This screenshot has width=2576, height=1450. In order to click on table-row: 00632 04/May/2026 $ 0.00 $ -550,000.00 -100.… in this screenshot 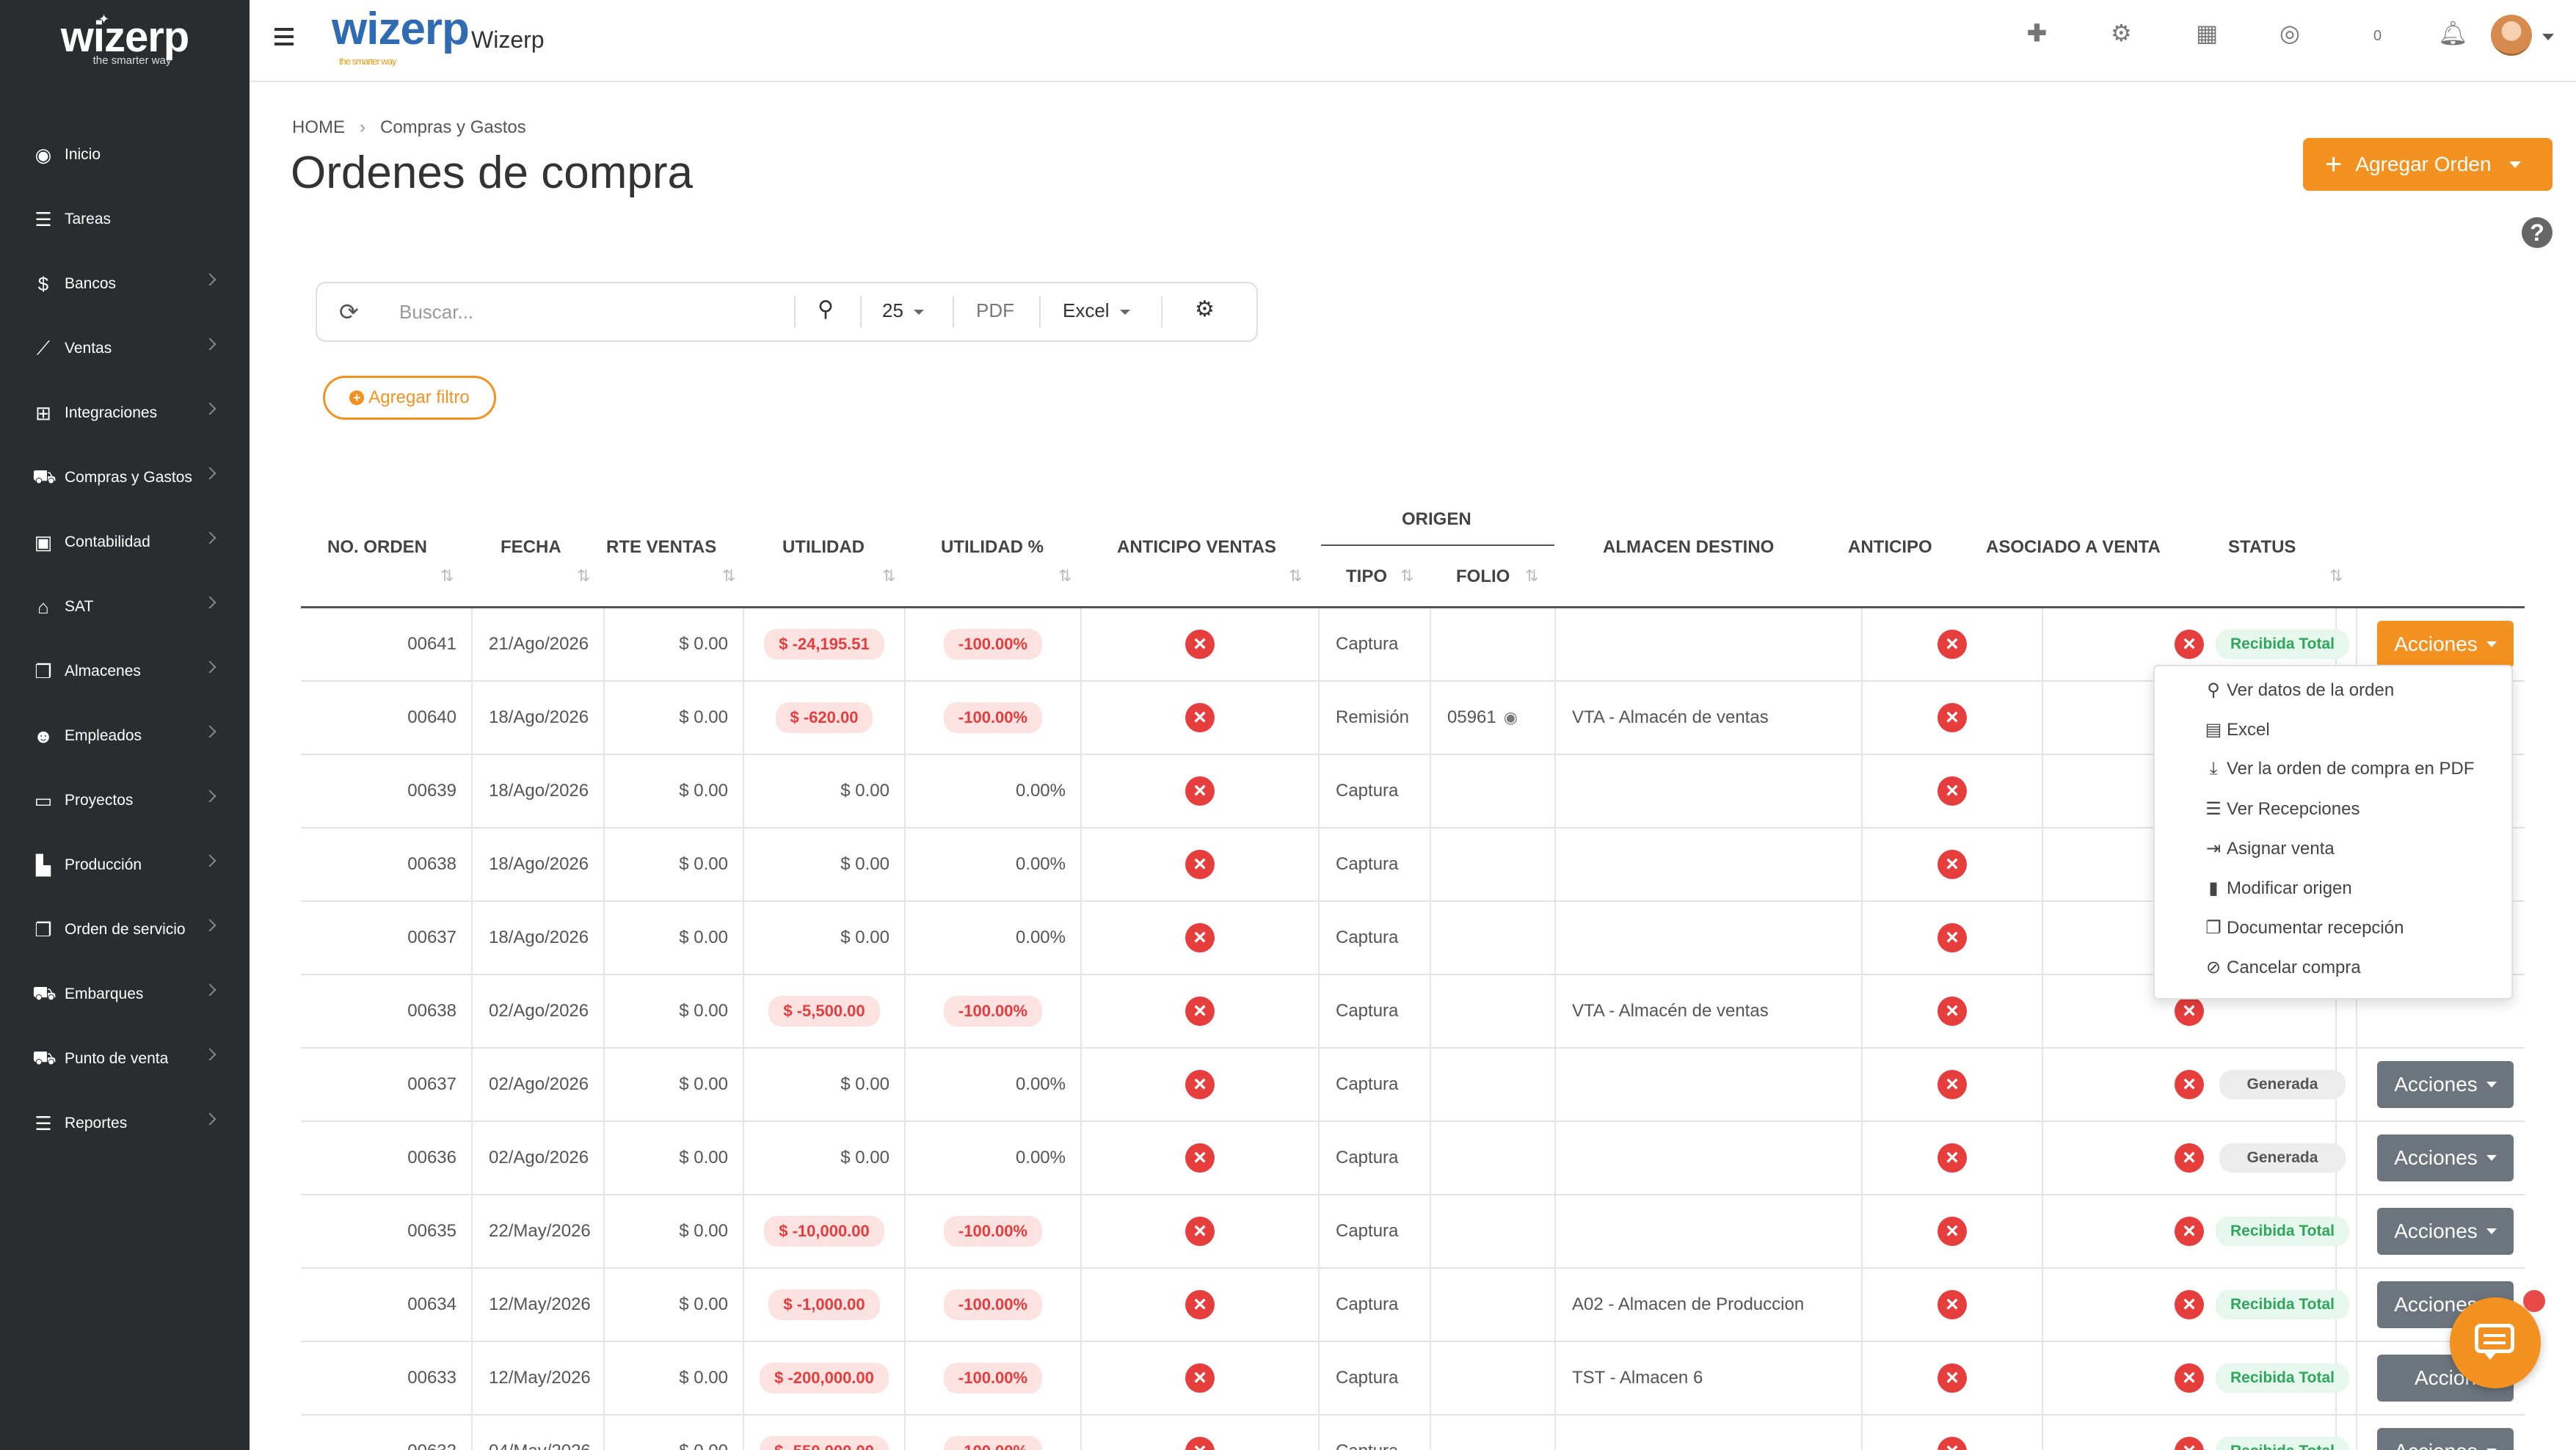, I will do `click(1413, 1433)`.